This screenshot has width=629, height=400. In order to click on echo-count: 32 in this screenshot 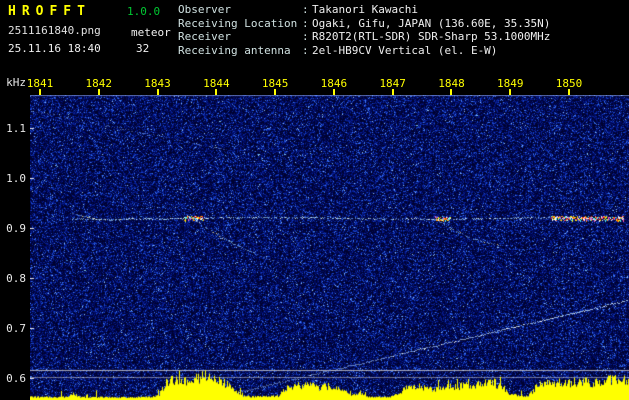, I will do `click(143, 48)`.